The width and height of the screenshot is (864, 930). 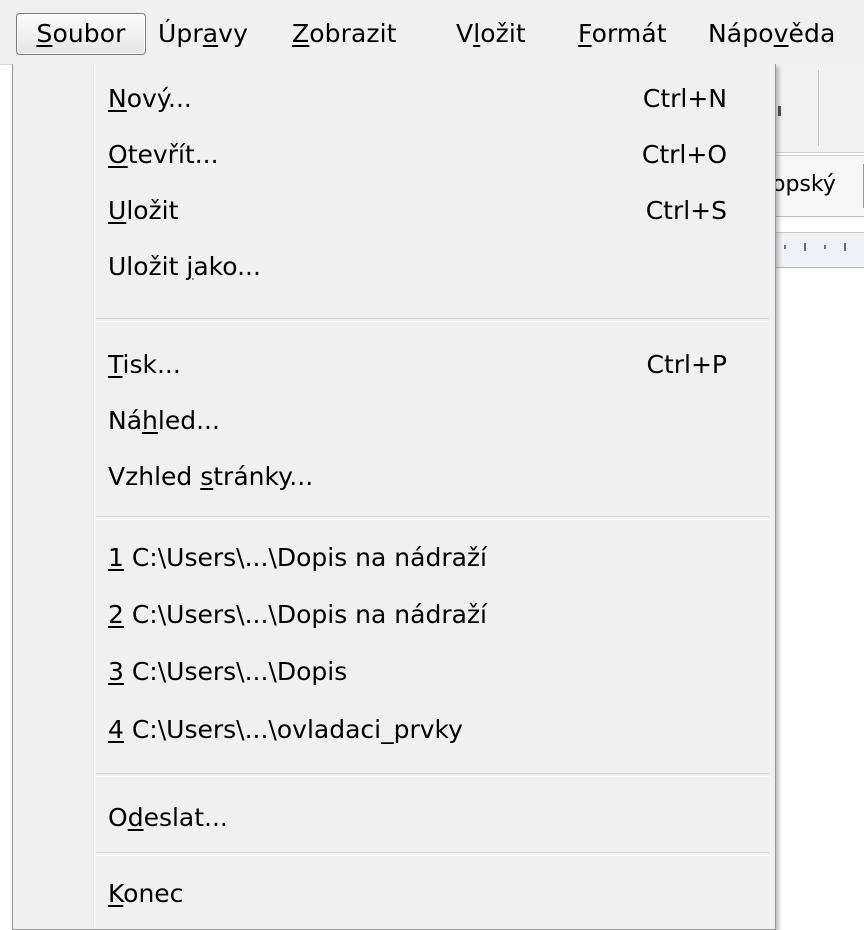 I want to click on font-name-value: opský, so click(x=804, y=184).